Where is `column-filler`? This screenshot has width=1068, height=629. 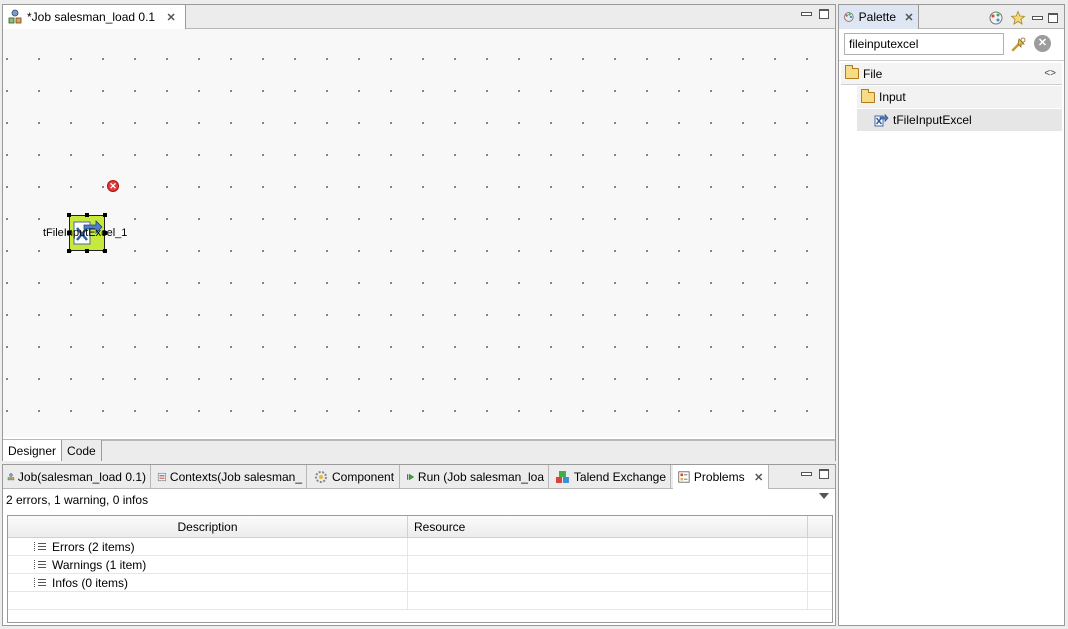
column-filler is located at coordinates (820, 526).